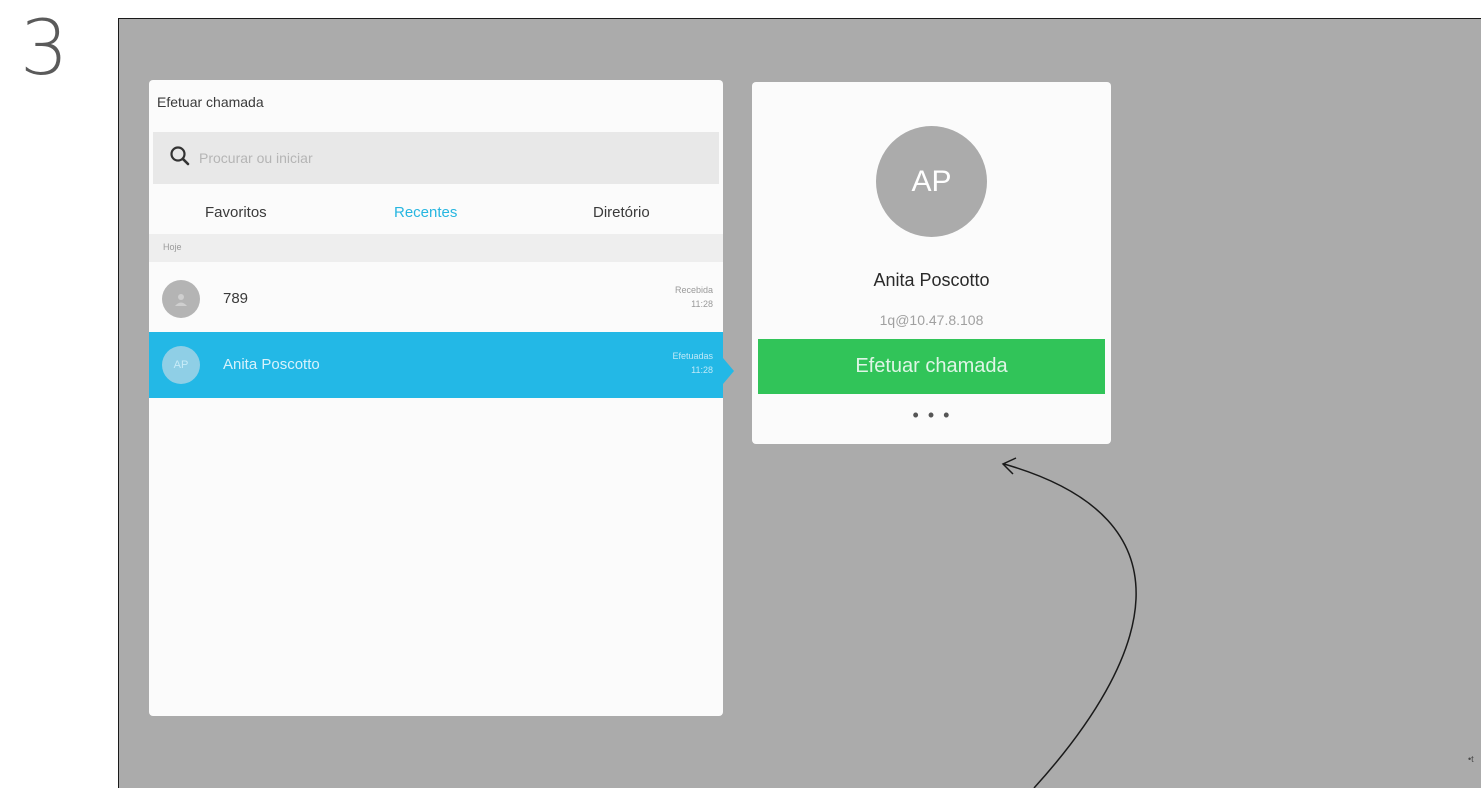 The image size is (1481, 788). What do you see at coordinates (1069, 622) in the screenshot?
I see `arrow-annotation` at bounding box center [1069, 622].